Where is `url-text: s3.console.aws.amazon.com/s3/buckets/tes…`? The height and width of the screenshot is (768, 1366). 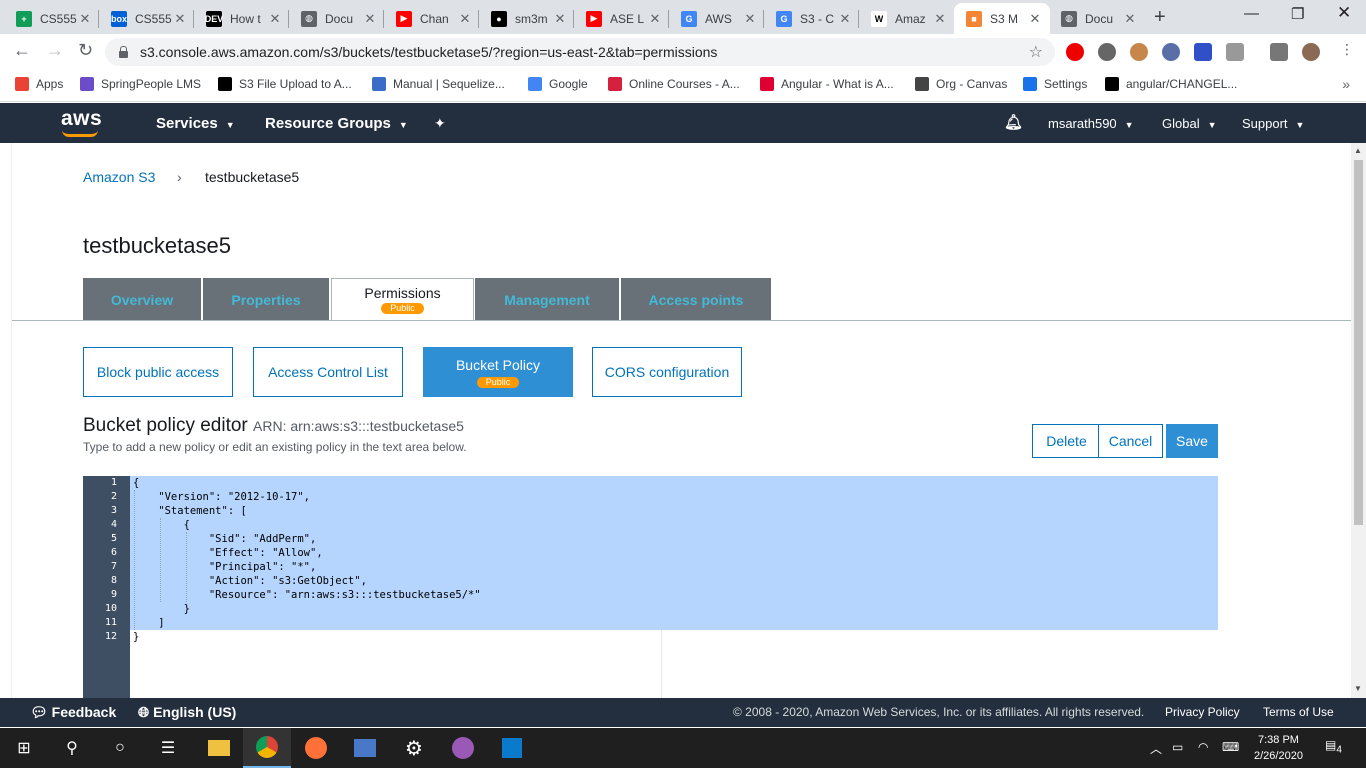
url-text: s3.console.aws.amazon.com/s3/buckets/tes… is located at coordinates (428, 52).